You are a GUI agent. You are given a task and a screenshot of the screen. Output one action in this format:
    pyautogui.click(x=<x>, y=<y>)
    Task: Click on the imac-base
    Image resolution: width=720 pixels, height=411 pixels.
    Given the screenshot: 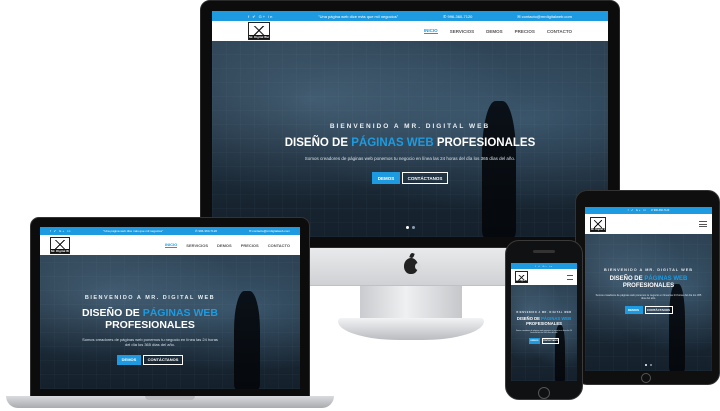 What is the action you would take?
    pyautogui.click(x=411, y=329)
    